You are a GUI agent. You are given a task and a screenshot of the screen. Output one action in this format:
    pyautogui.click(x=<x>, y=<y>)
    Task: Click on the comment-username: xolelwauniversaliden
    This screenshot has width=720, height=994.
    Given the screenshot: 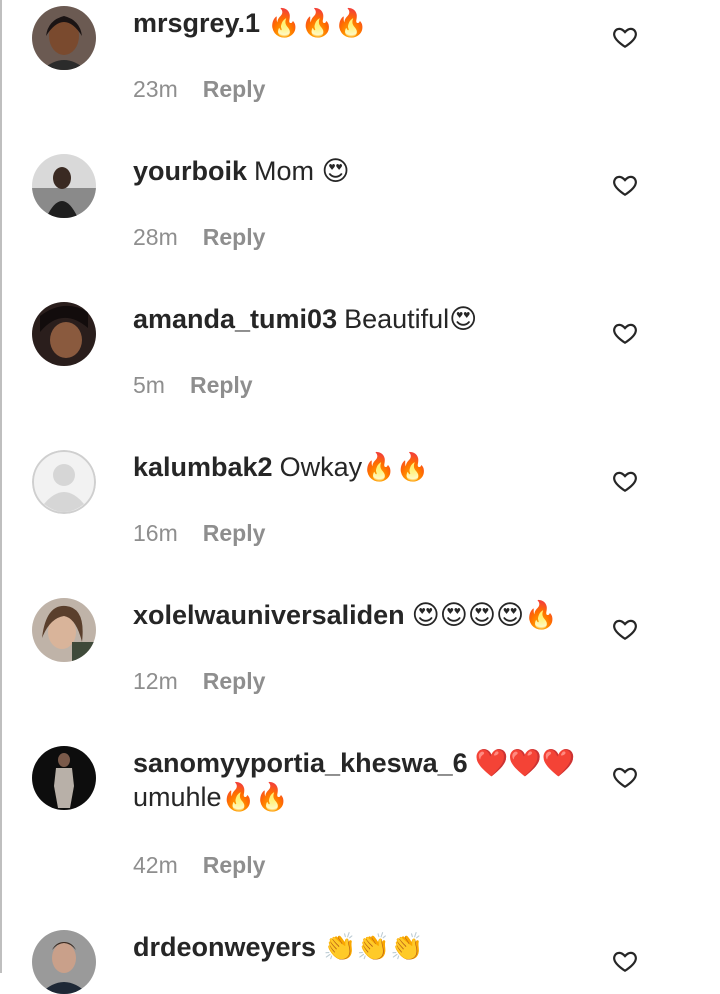 What is the action you would take?
    pyautogui.click(x=269, y=615)
    